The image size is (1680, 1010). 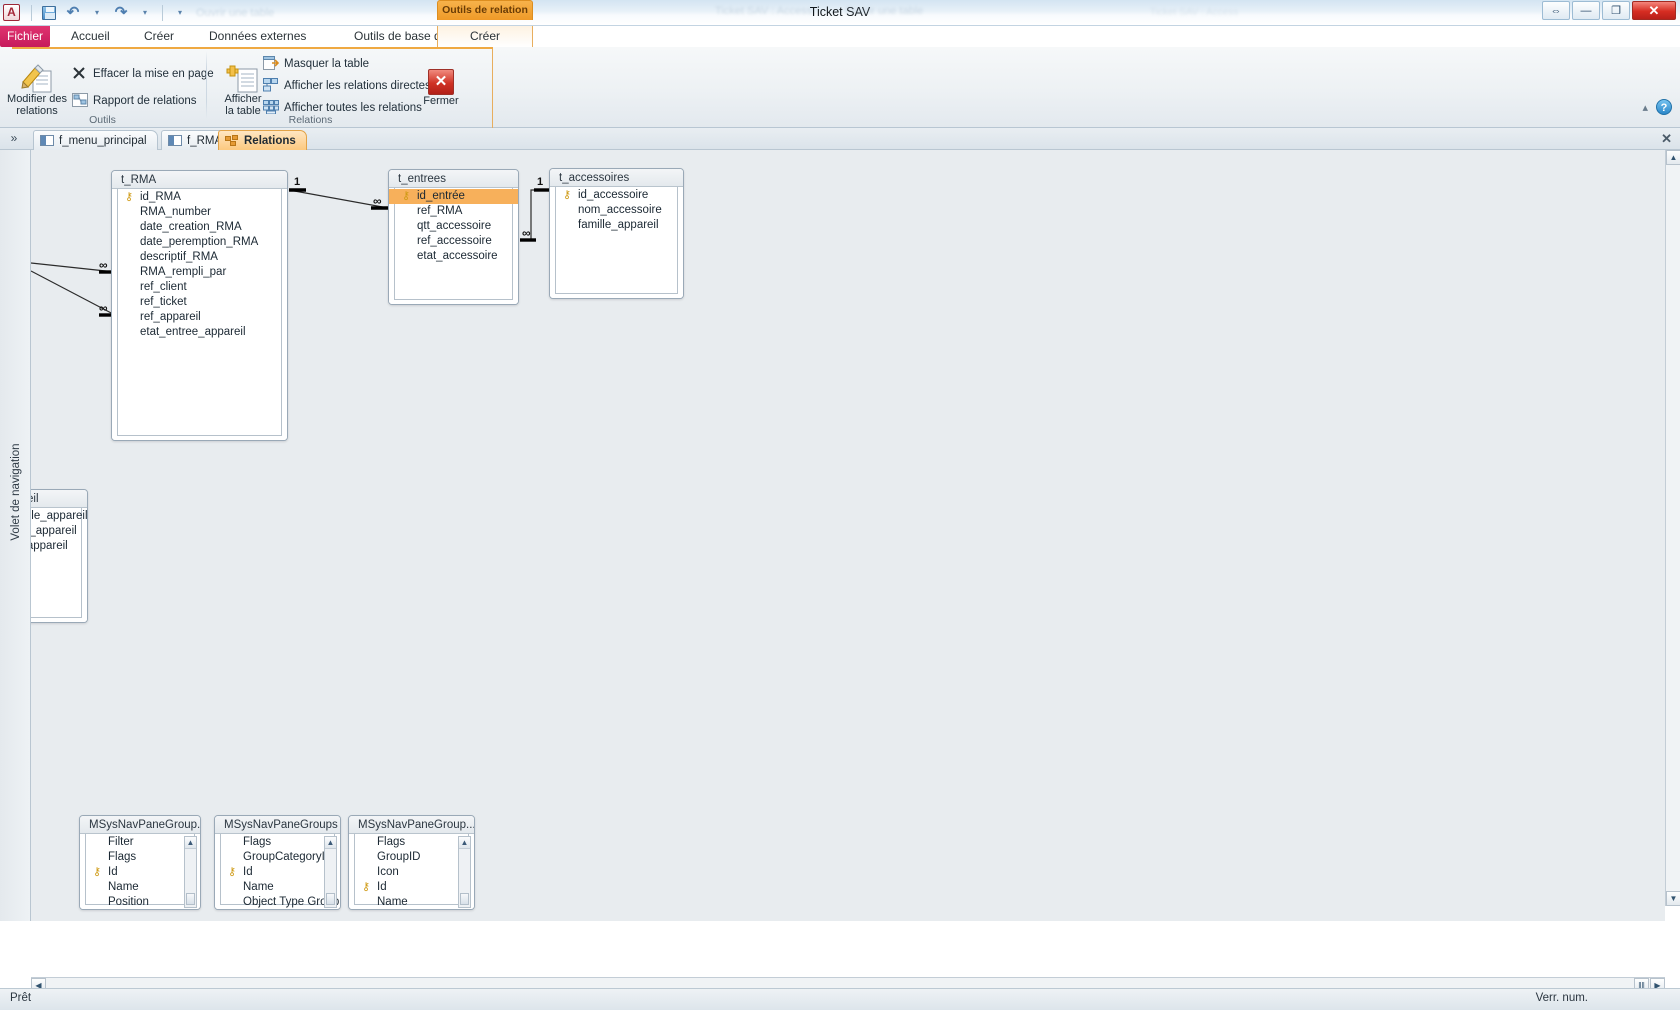 I want to click on vertical-scrollbar: ▲ ▼, so click(x=1672, y=528).